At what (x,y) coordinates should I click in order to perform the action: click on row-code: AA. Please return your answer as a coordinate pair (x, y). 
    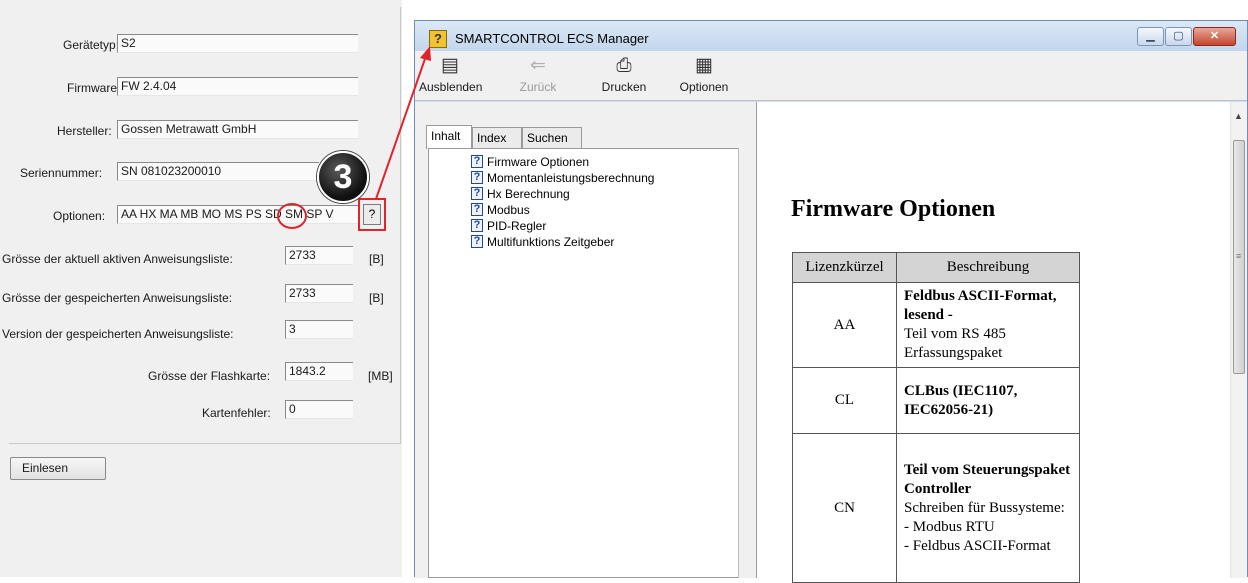
    Looking at the image, I should click on (844, 325).